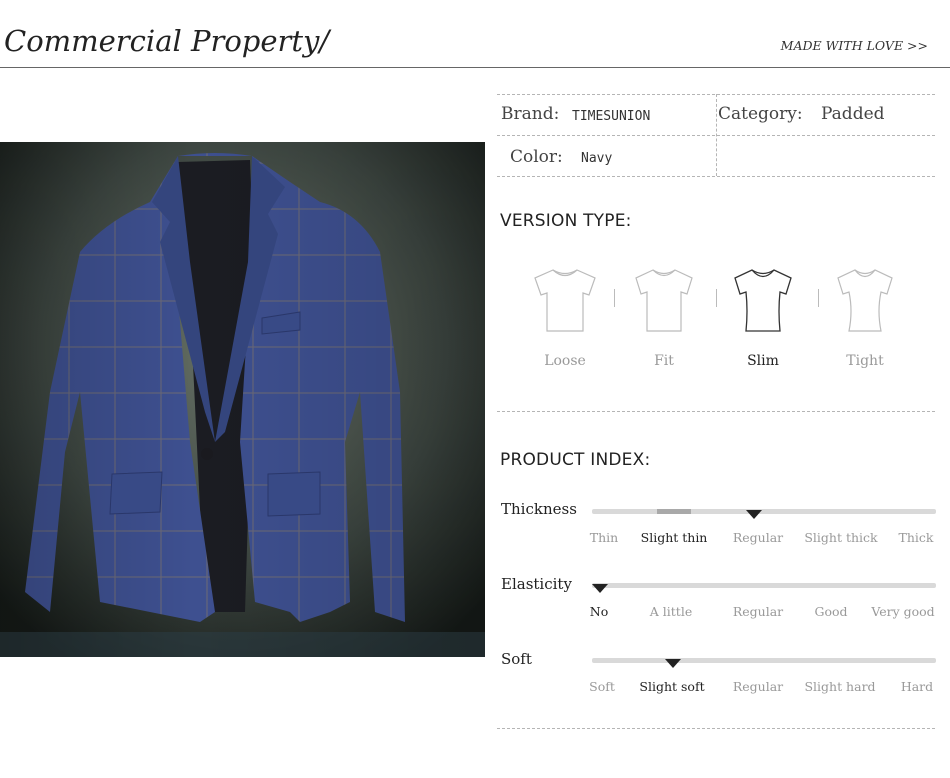  Describe the element at coordinates (865, 300) in the screenshot. I see `tshirt-tight-icon` at that location.